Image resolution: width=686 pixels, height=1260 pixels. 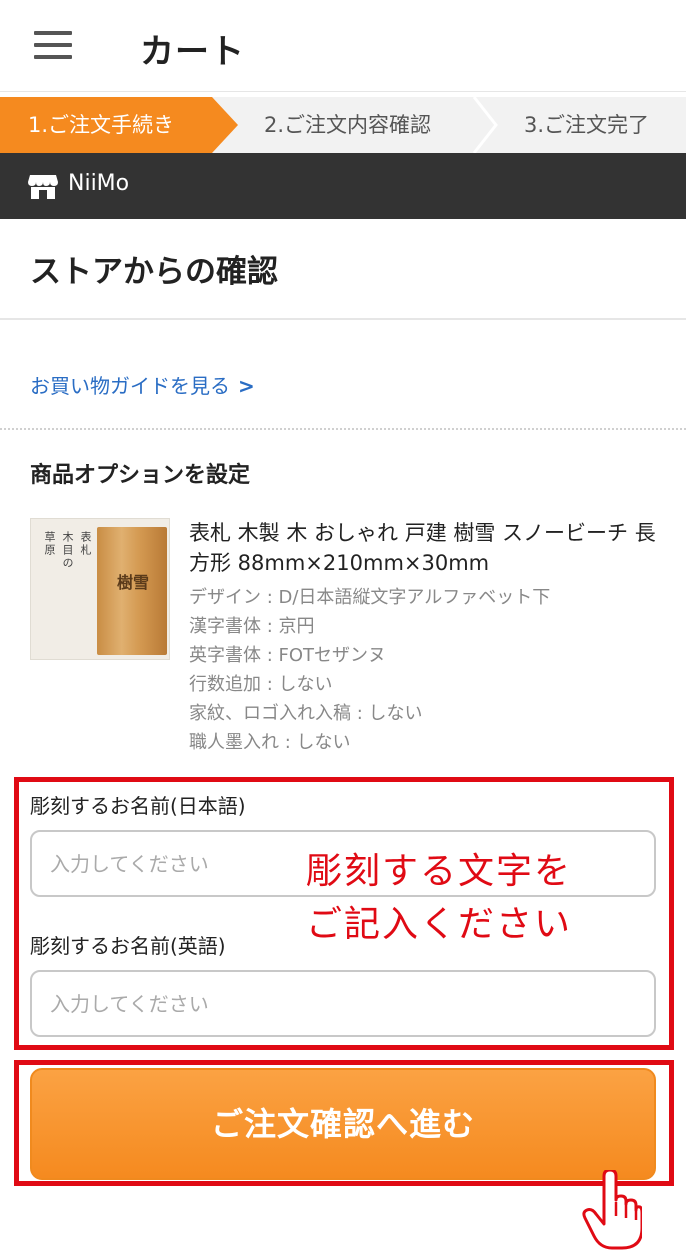 What do you see at coordinates (246, 386) in the screenshot?
I see `chevron-right-icon: >` at bounding box center [246, 386].